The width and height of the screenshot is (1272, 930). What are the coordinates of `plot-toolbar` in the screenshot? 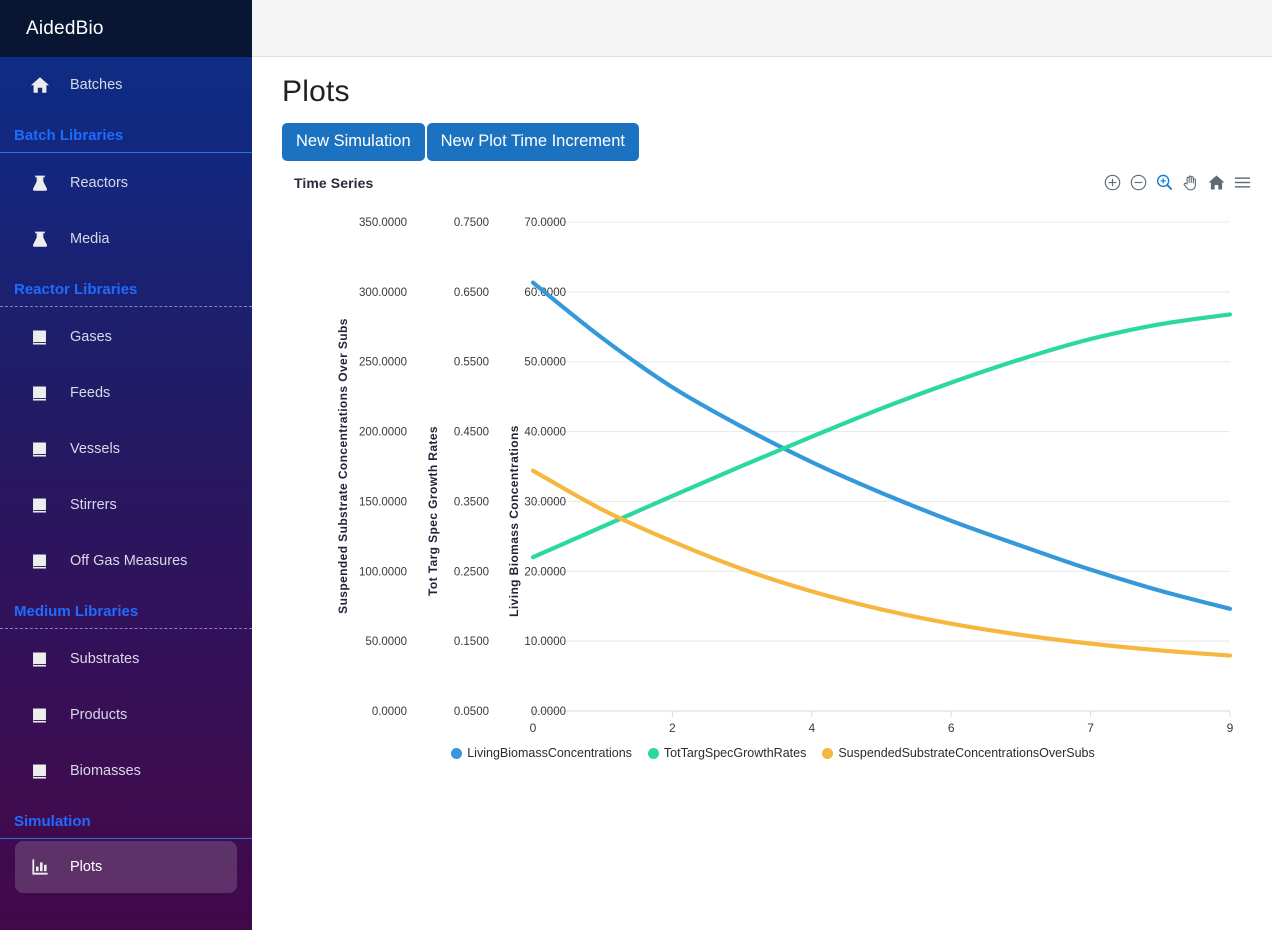 It's located at (1177, 182).